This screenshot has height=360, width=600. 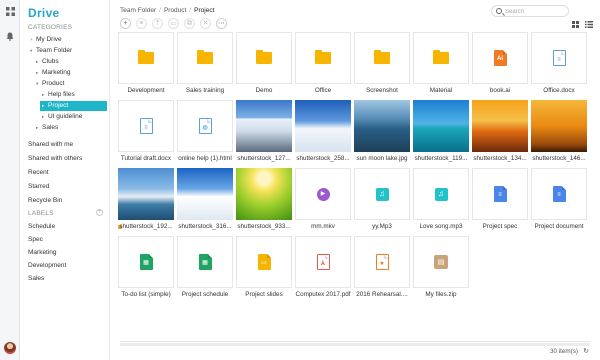 What do you see at coordinates (36, 278) in the screenshot?
I see `label-name: Sales` at bounding box center [36, 278].